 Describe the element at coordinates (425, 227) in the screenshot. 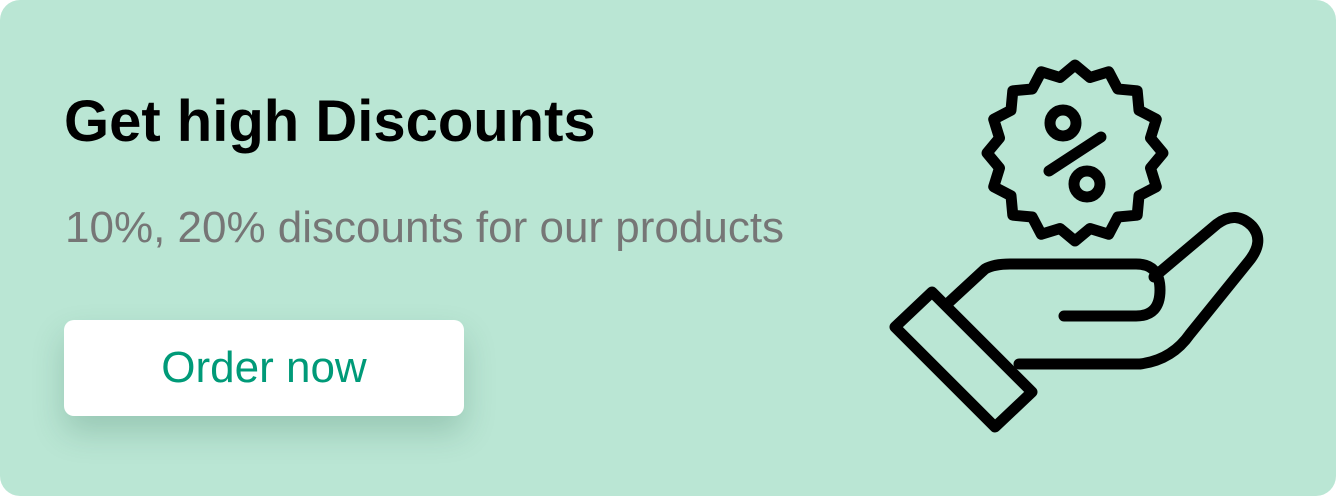

I see `banner-subtitle: 10%, 20% discounts for our products` at that location.